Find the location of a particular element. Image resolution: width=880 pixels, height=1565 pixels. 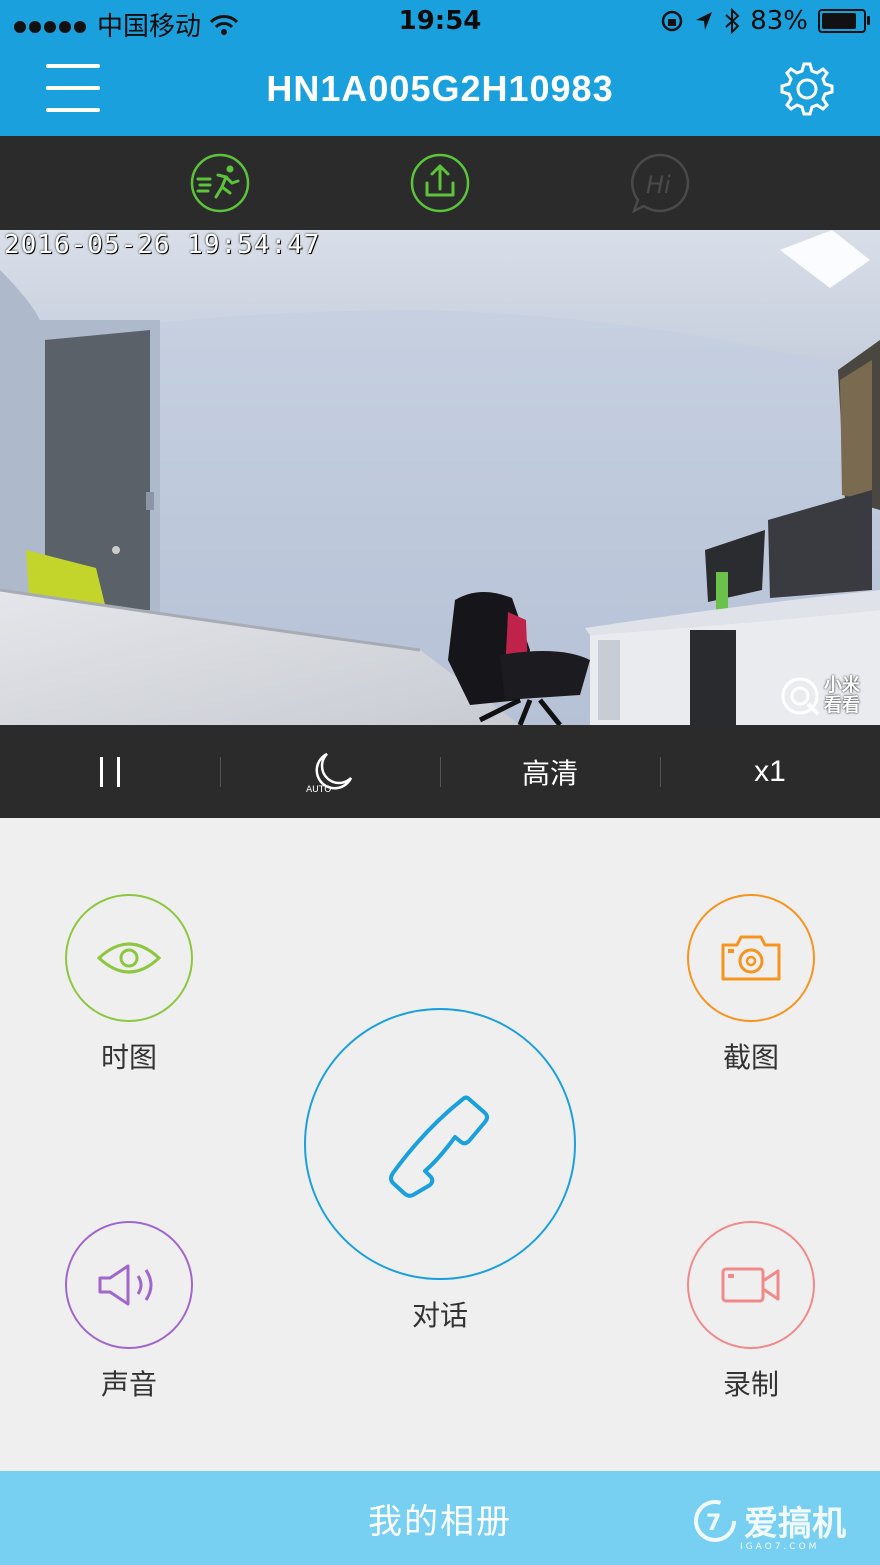

pause-icon is located at coordinates (110, 771).